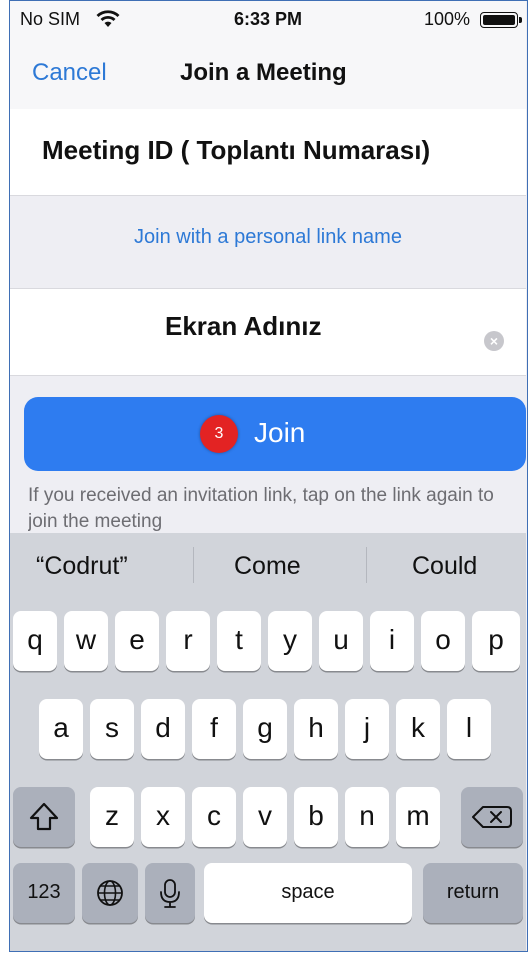 The height and width of the screenshot is (954, 532). I want to click on battery-icon, so click(501, 20).